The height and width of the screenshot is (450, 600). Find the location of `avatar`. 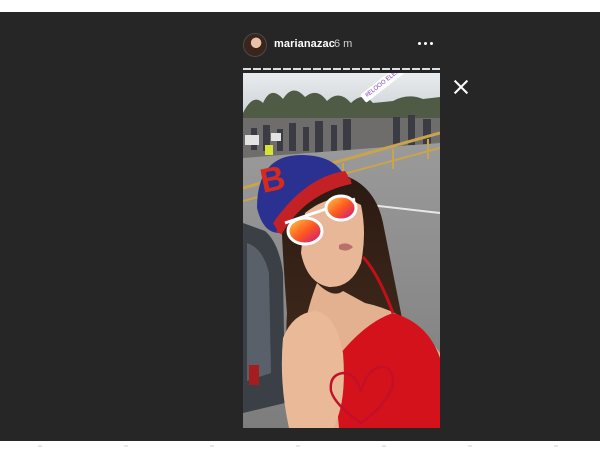

avatar is located at coordinates (255, 45).